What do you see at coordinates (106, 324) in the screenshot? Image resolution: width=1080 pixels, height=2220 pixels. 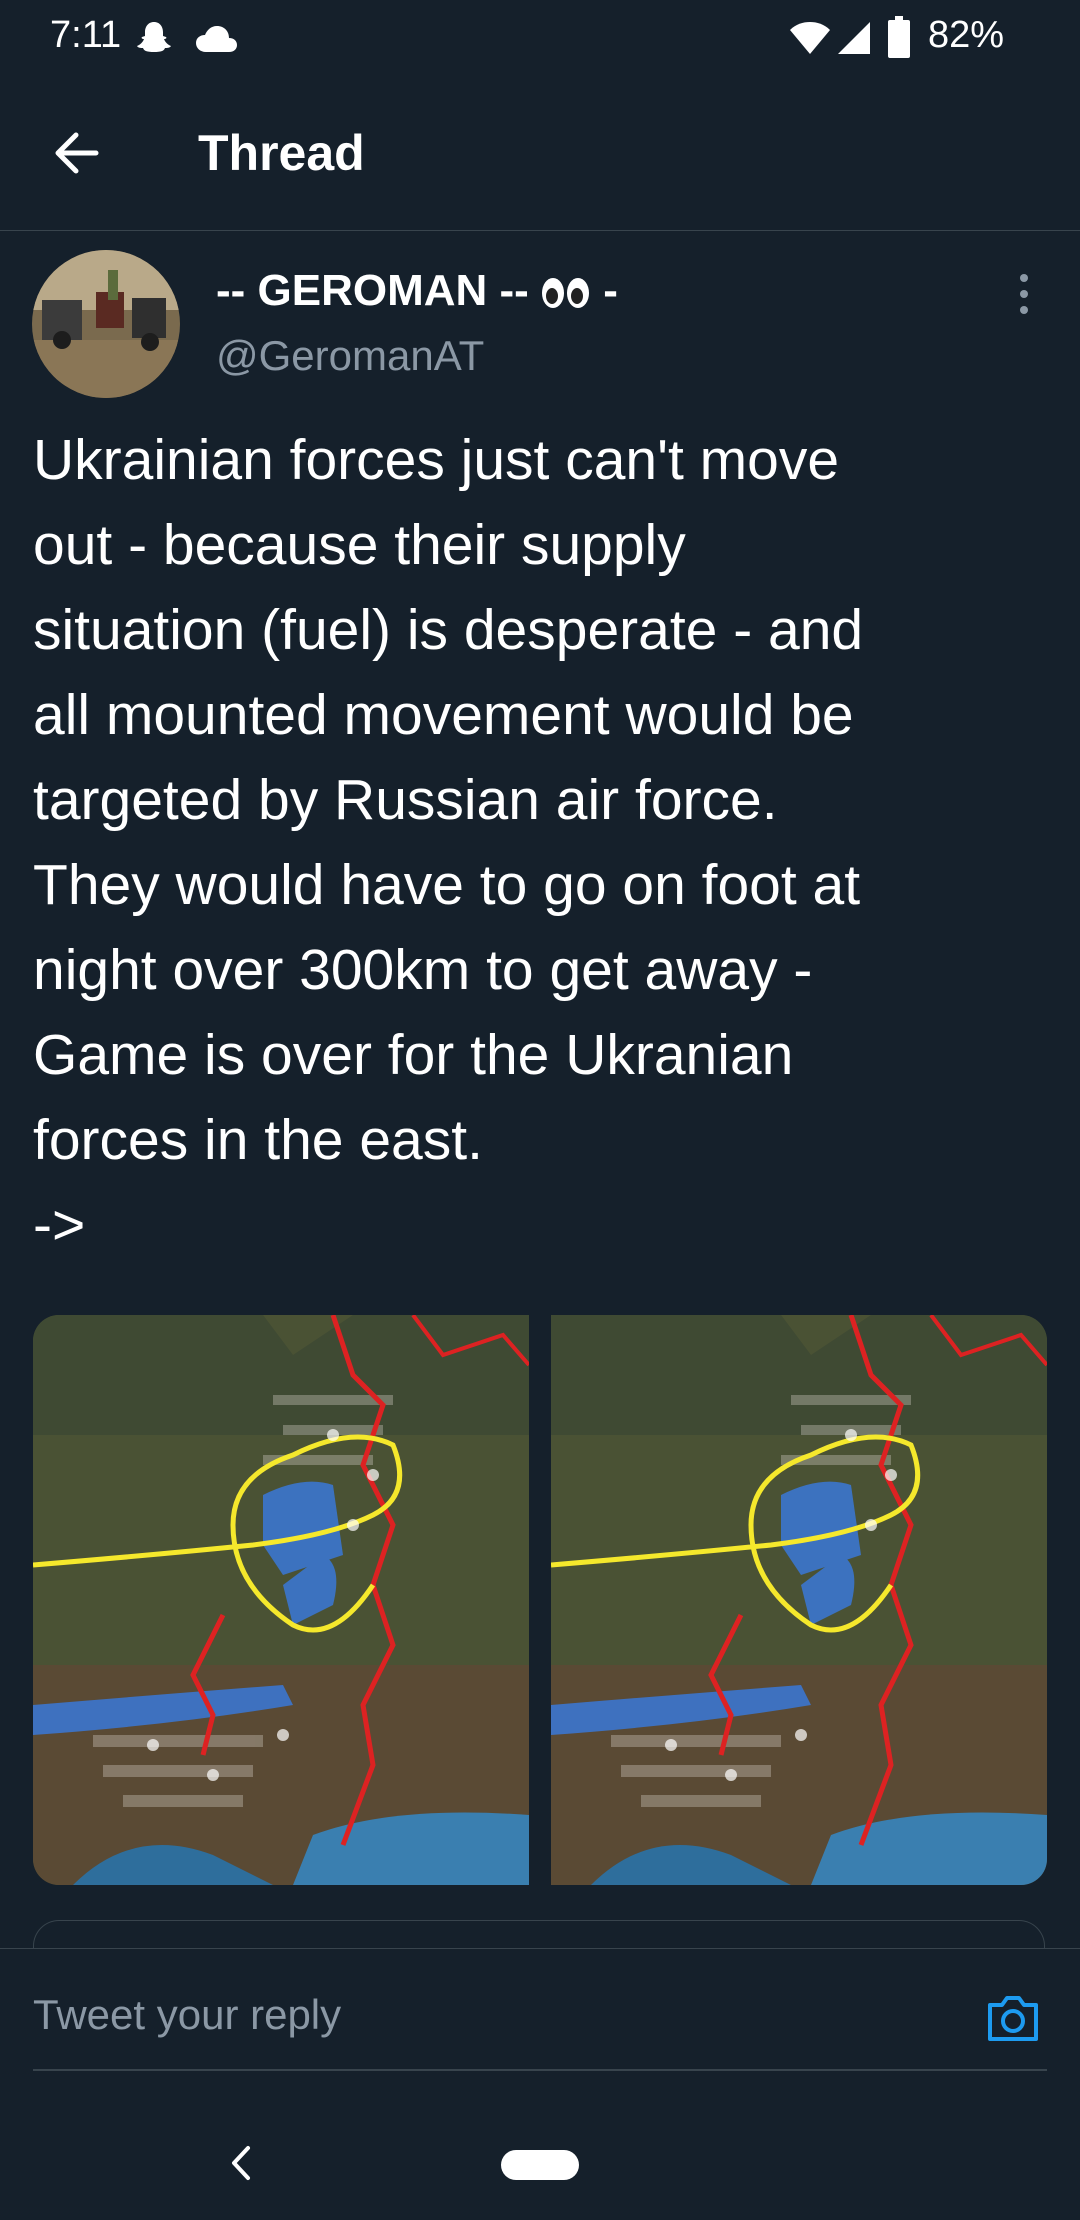 I see `avatar` at bounding box center [106, 324].